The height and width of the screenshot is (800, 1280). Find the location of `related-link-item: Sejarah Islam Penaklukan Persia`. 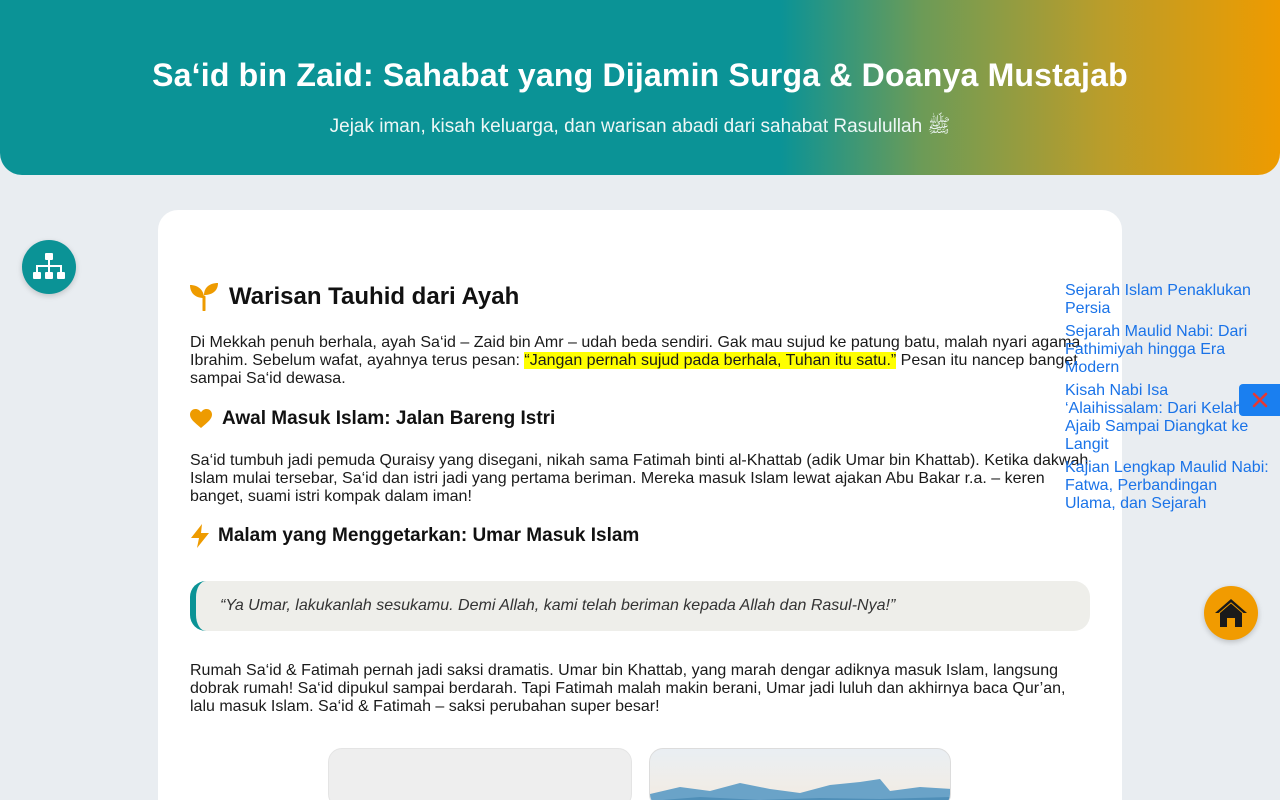

related-link-item: Sejarah Islam Penaklukan Persia is located at coordinates (1167, 300).